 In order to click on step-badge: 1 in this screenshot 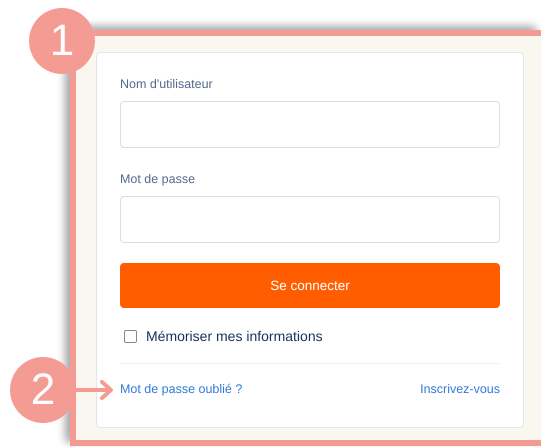, I will do `click(62, 41)`.